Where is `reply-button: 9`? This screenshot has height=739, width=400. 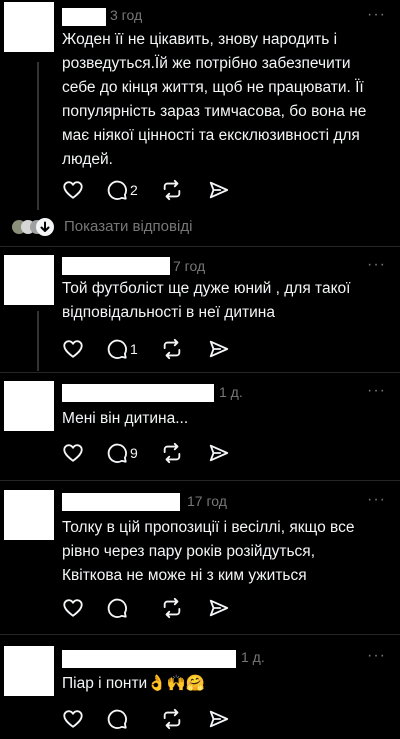 reply-button: 9 is located at coordinates (122, 453).